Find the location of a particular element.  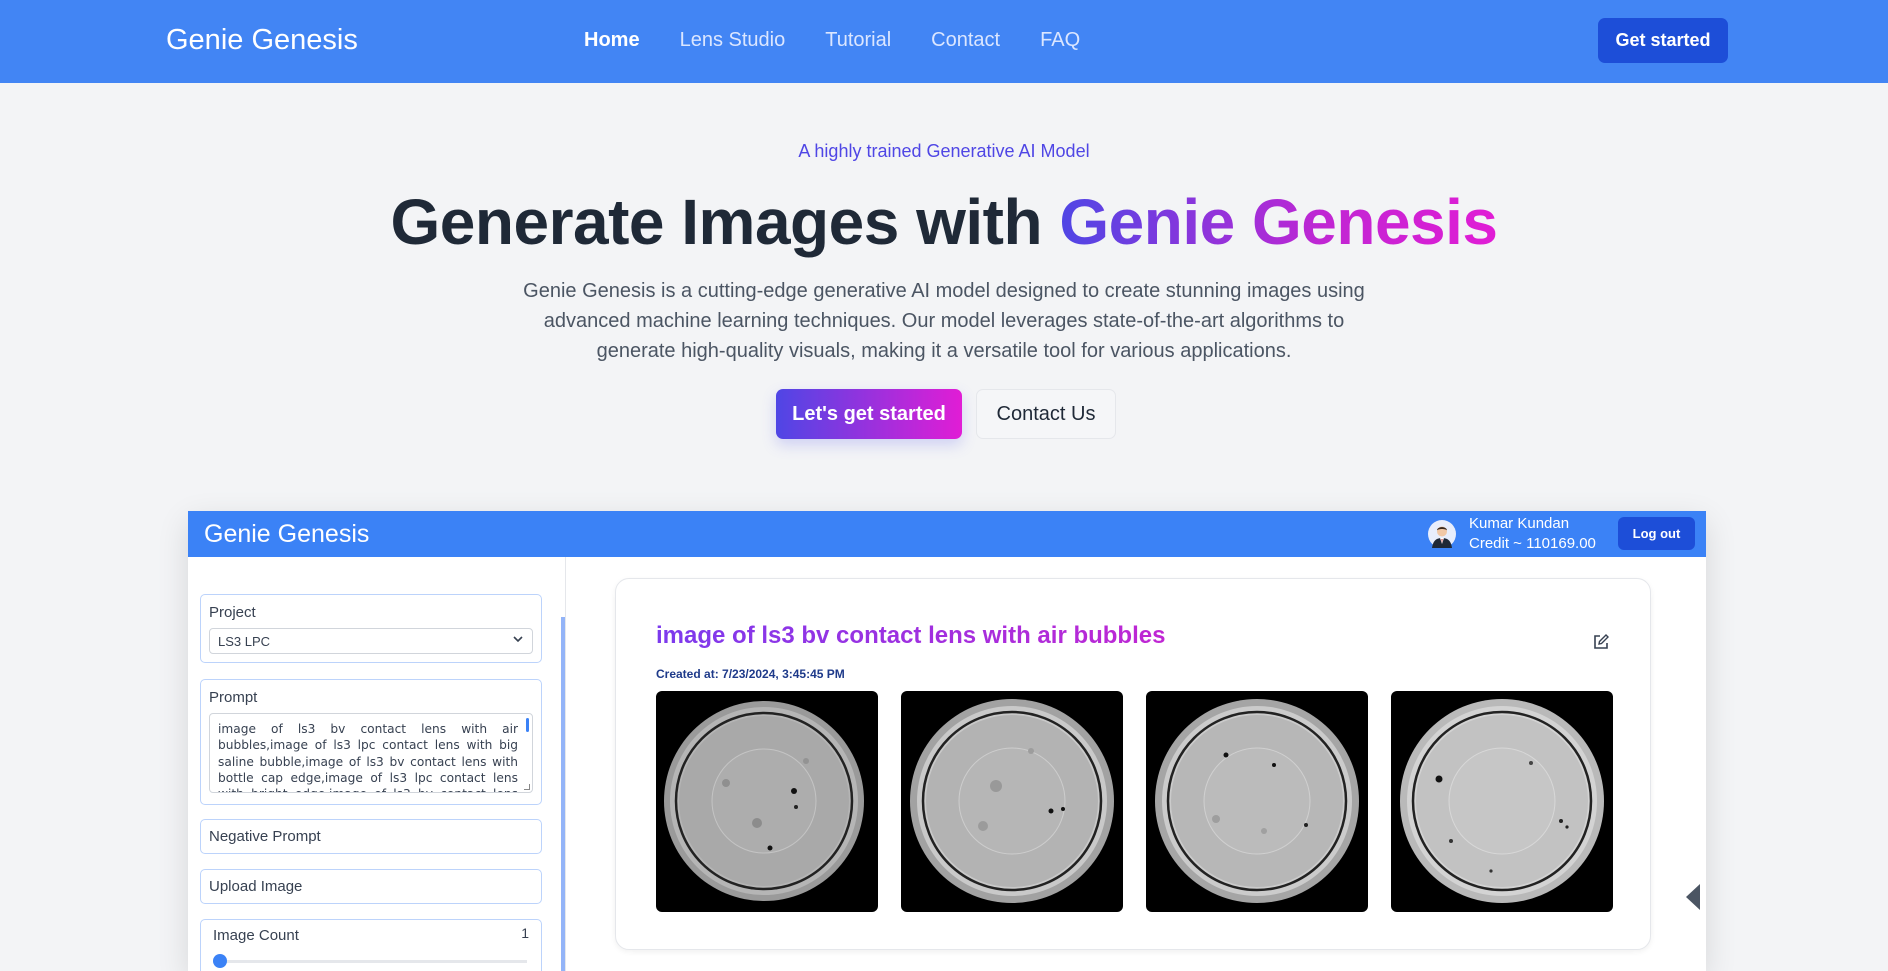

hero-headline: Generate Images with Genie Genesis is located at coordinates (944, 222).